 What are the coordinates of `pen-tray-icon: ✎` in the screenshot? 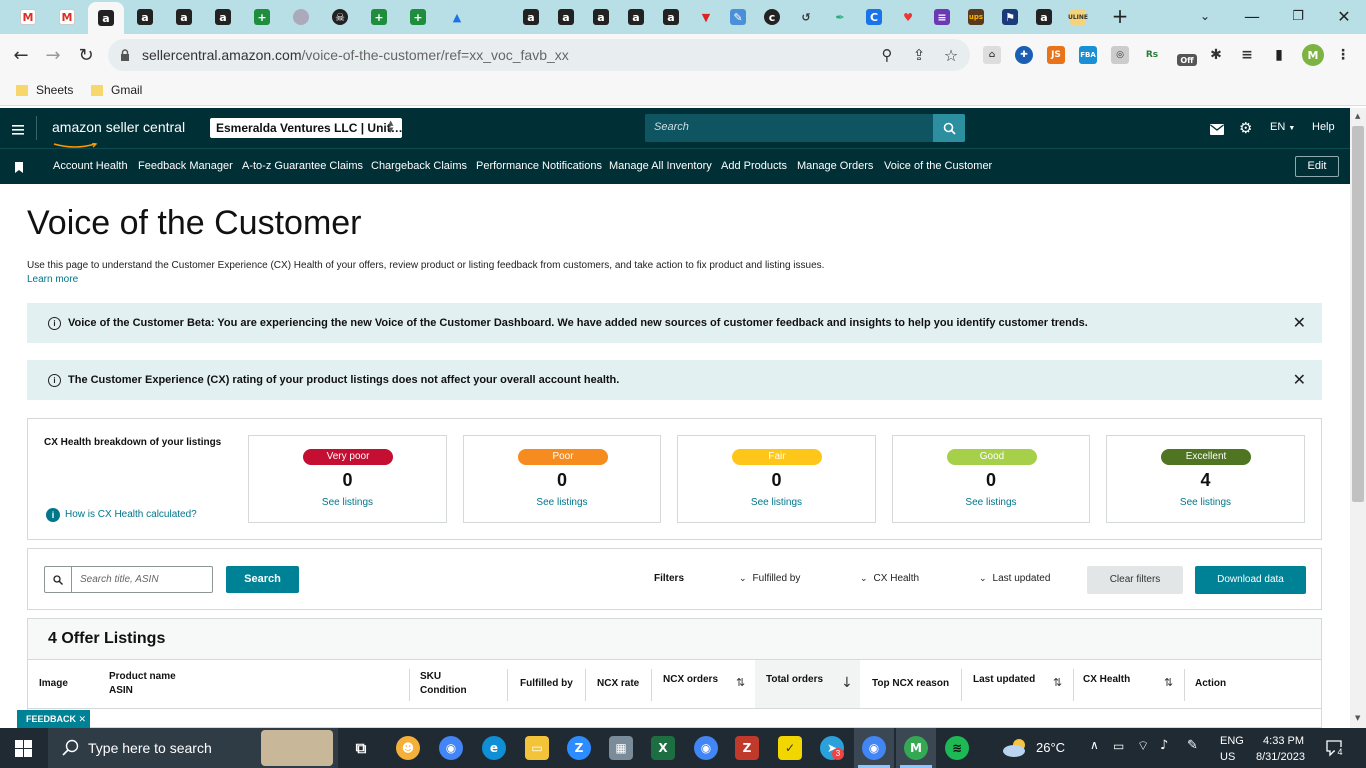 It's located at (1192, 745).